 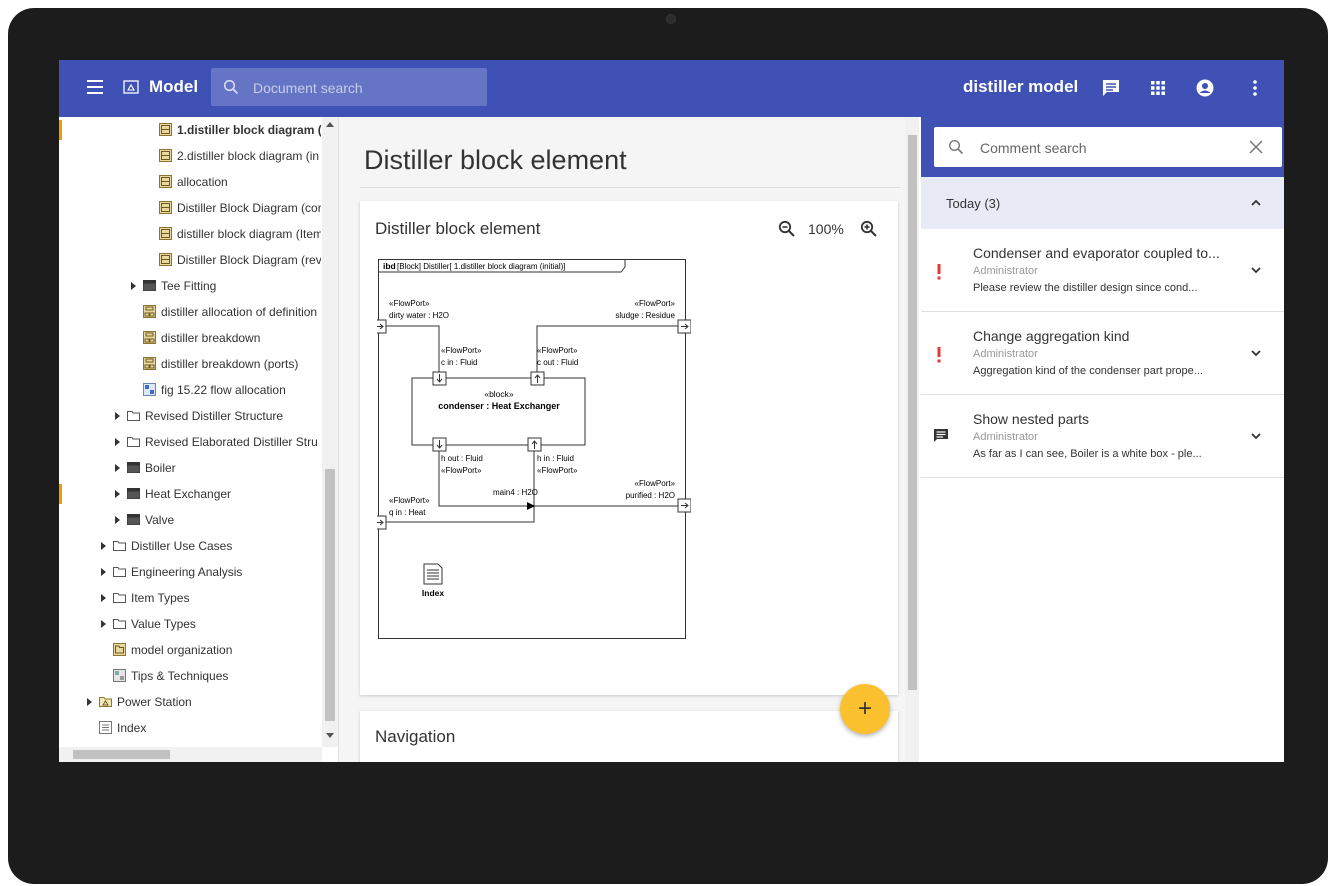 I want to click on zoom-out-icon, so click(x=787, y=229).